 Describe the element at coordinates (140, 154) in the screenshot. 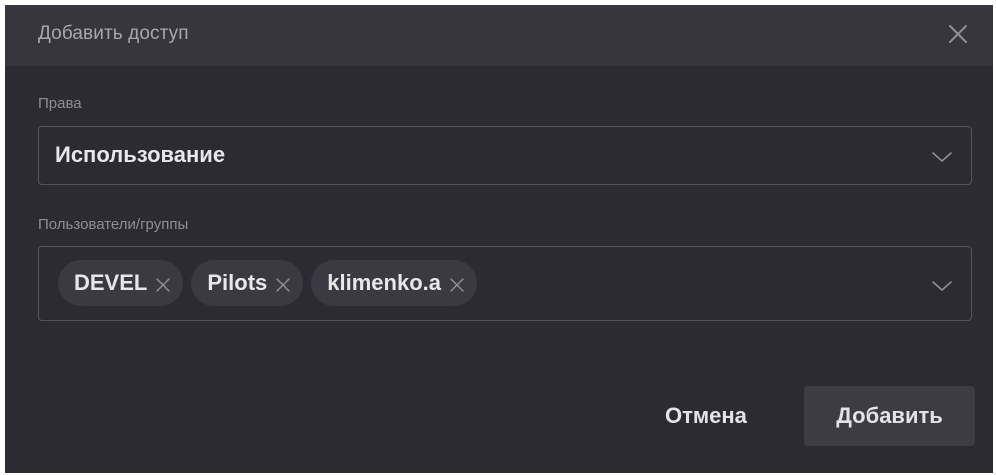

I see `rights-selected-value: Использование` at that location.